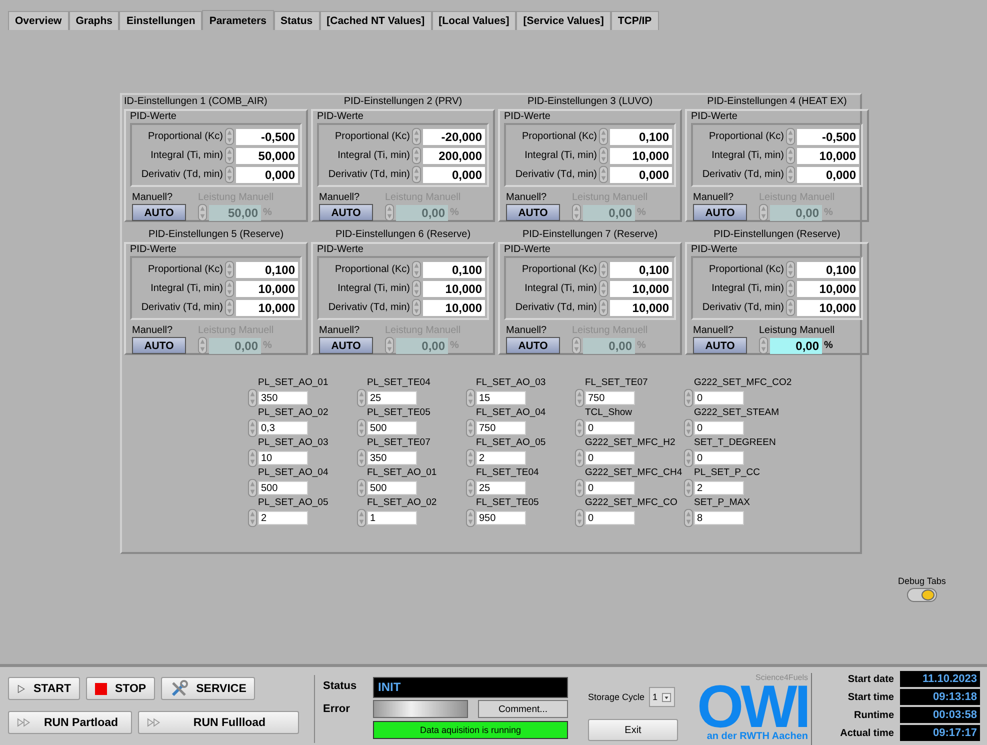 The width and height of the screenshot is (987, 745). Describe the element at coordinates (70, 722) in the screenshot. I see `run-button: RUN Partload` at that location.